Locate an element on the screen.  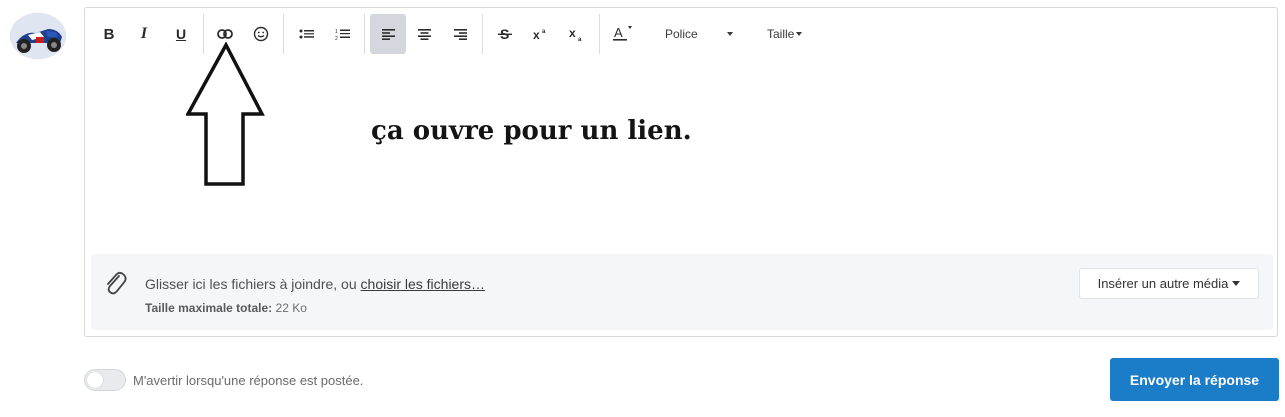
superscript-icon: x a is located at coordinates (539, 34).